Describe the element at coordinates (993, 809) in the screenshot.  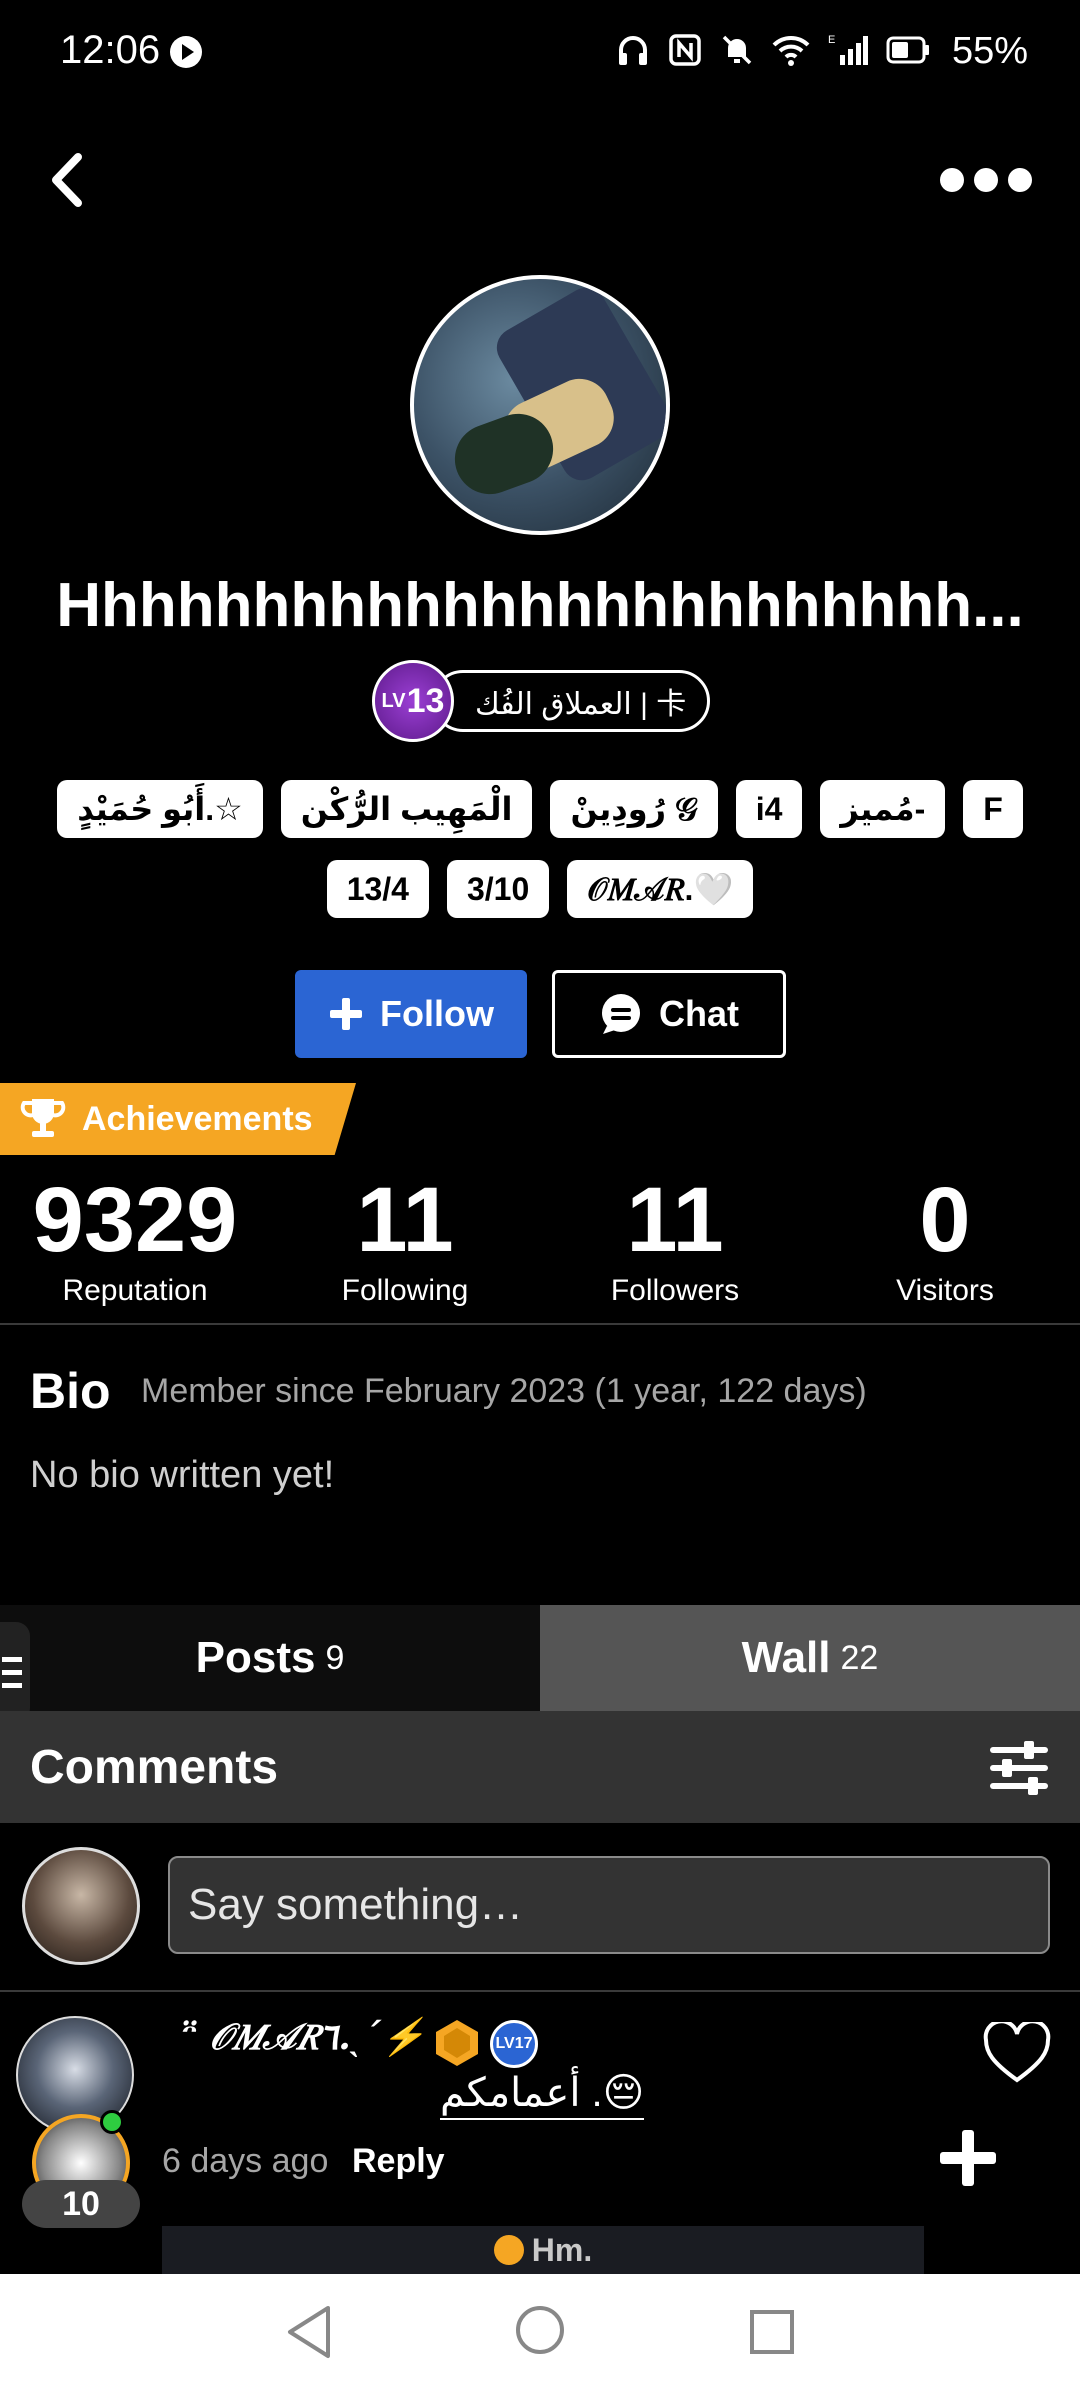
I see `title-tag: F` at that location.